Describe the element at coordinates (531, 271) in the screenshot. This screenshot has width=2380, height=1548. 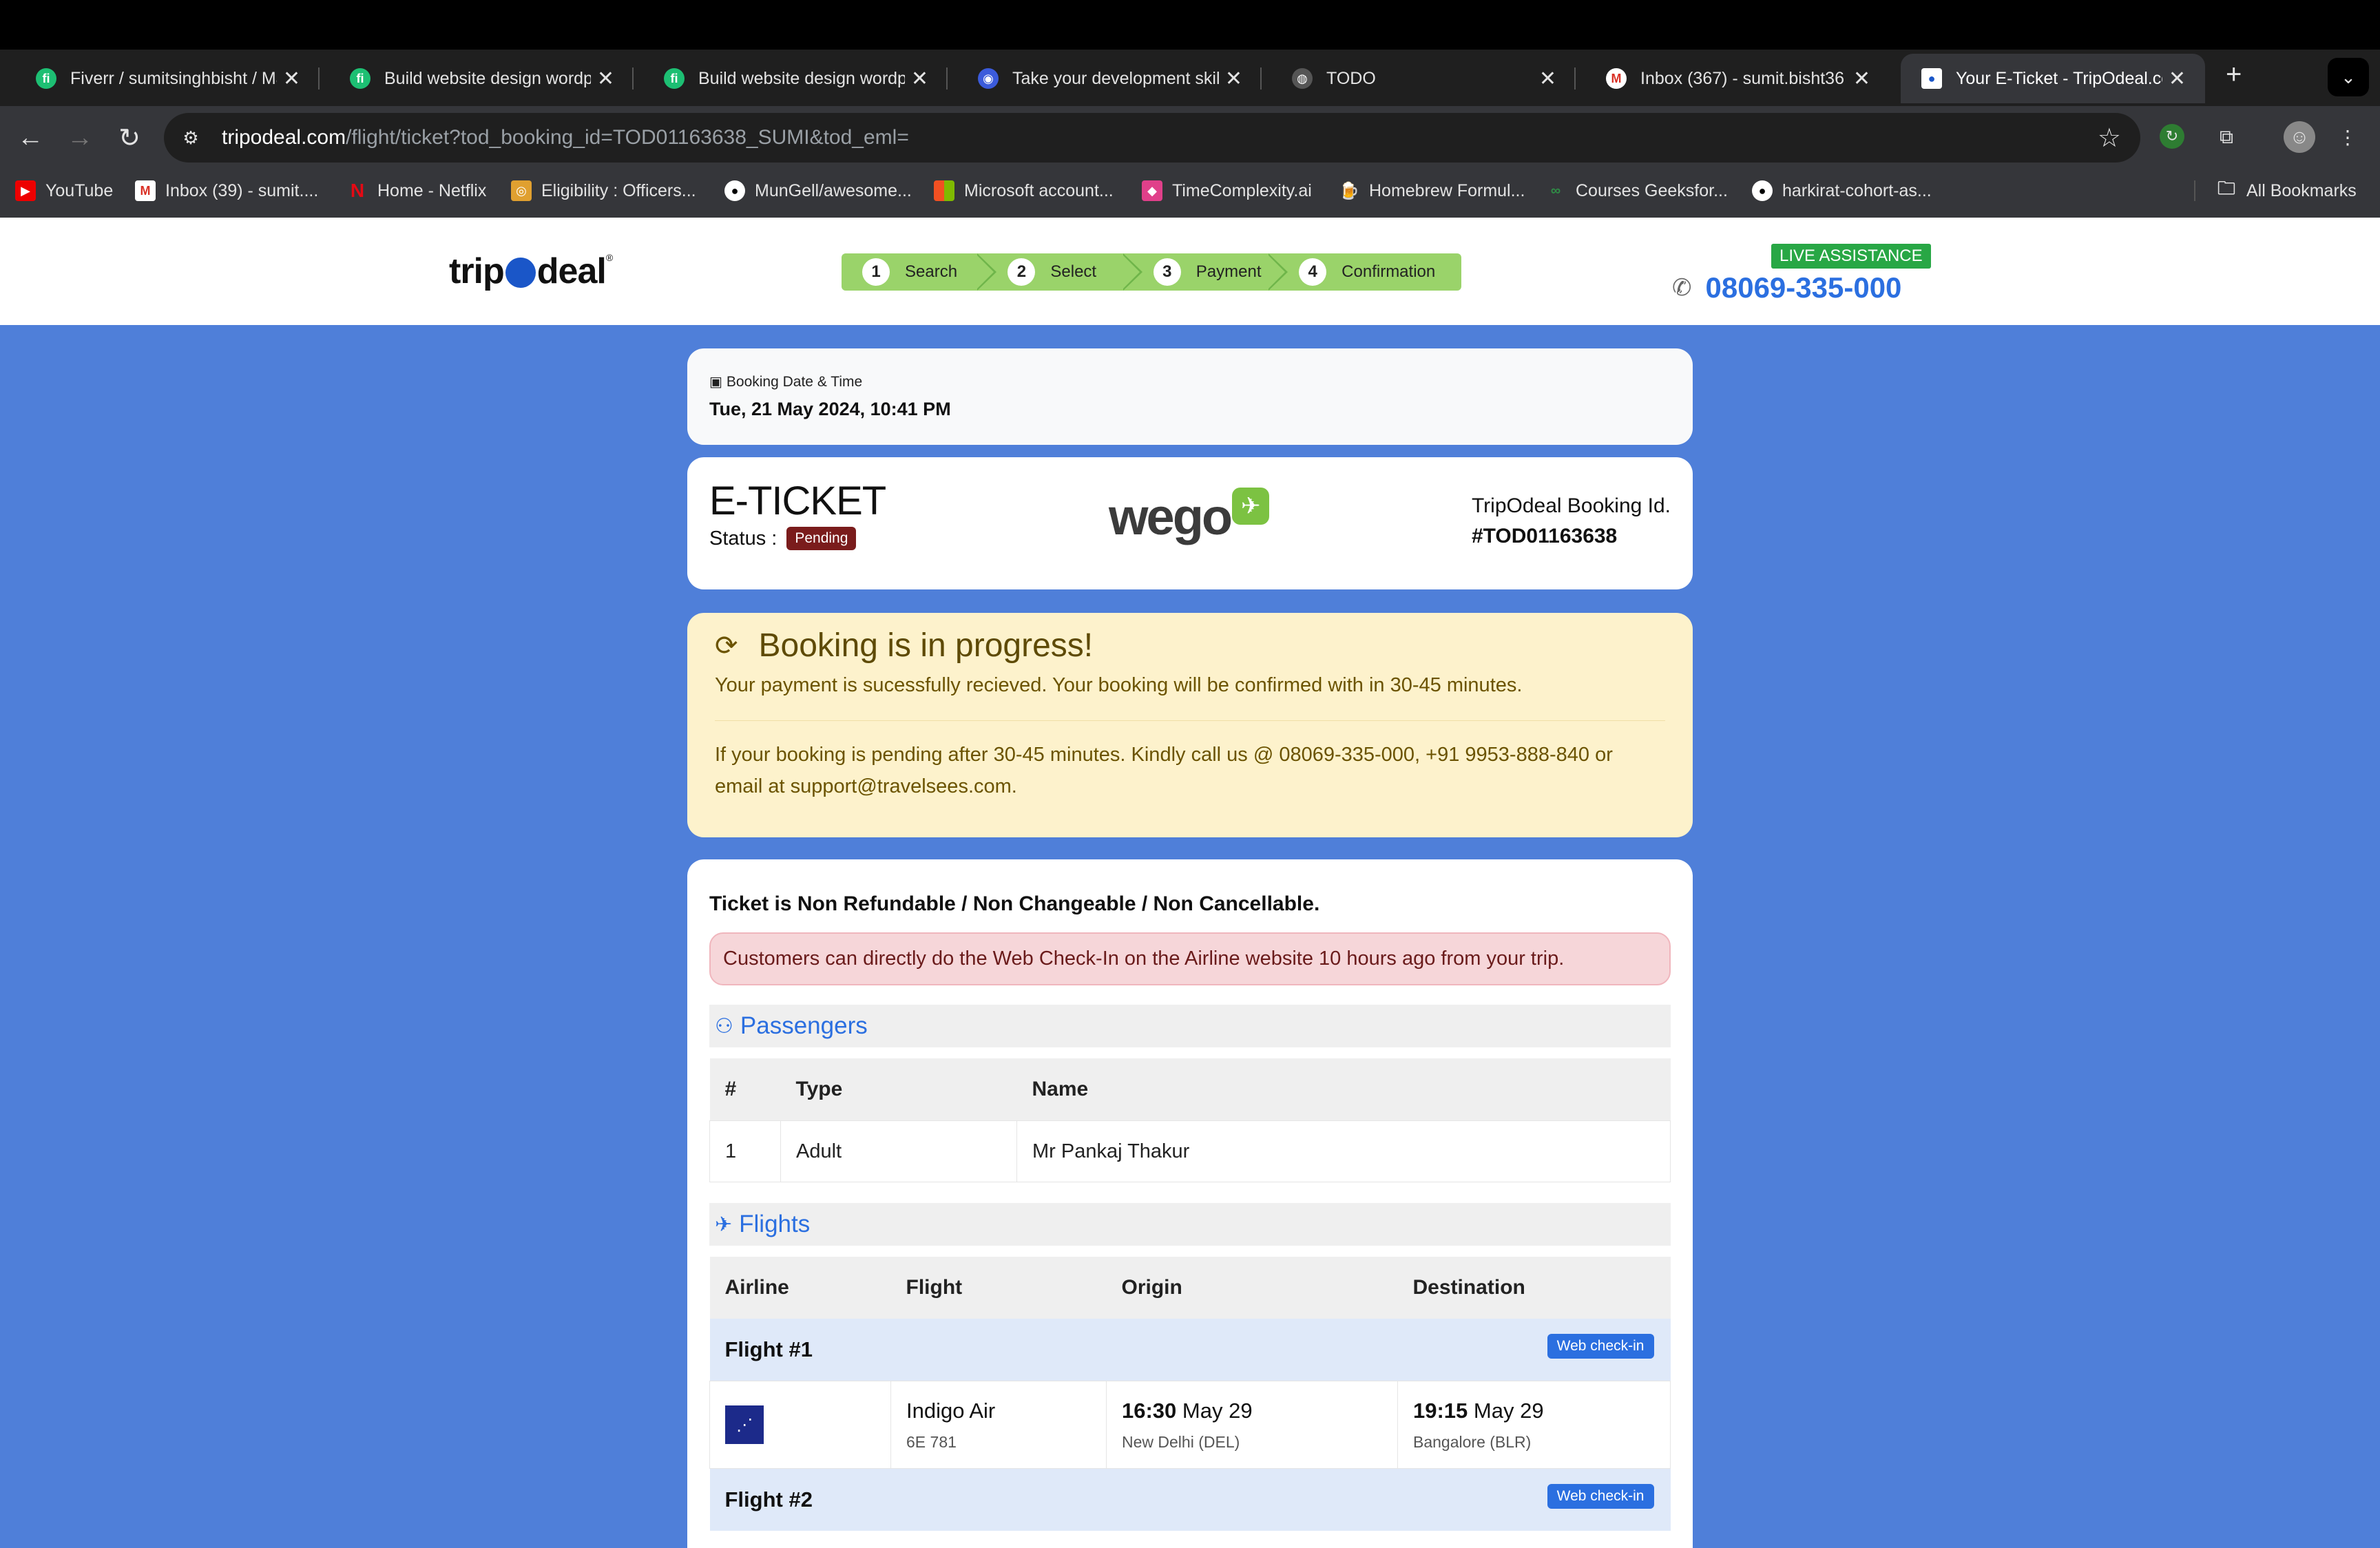
I see `tripodeal-logo: trip deal ®` at that location.